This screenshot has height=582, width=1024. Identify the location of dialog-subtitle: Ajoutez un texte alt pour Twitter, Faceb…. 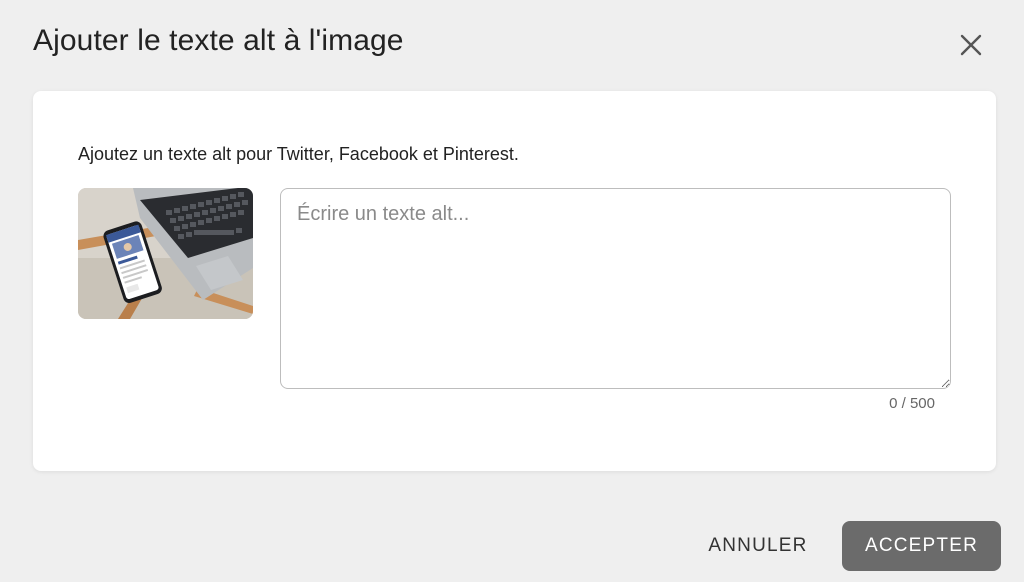
(298, 154).